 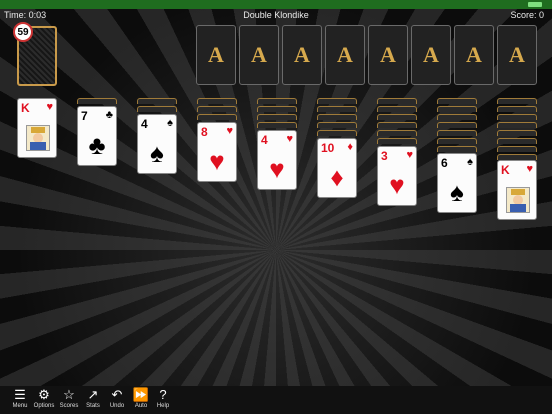 What do you see at coordinates (84, 116) in the screenshot?
I see `card-rank: 7` at bounding box center [84, 116].